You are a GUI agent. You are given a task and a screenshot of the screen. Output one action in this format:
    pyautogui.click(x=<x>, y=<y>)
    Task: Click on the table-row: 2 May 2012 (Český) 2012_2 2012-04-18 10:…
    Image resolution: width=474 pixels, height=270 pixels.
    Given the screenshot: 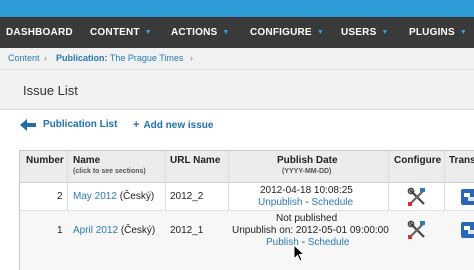 What is the action you would take?
    pyautogui.click(x=247, y=197)
    